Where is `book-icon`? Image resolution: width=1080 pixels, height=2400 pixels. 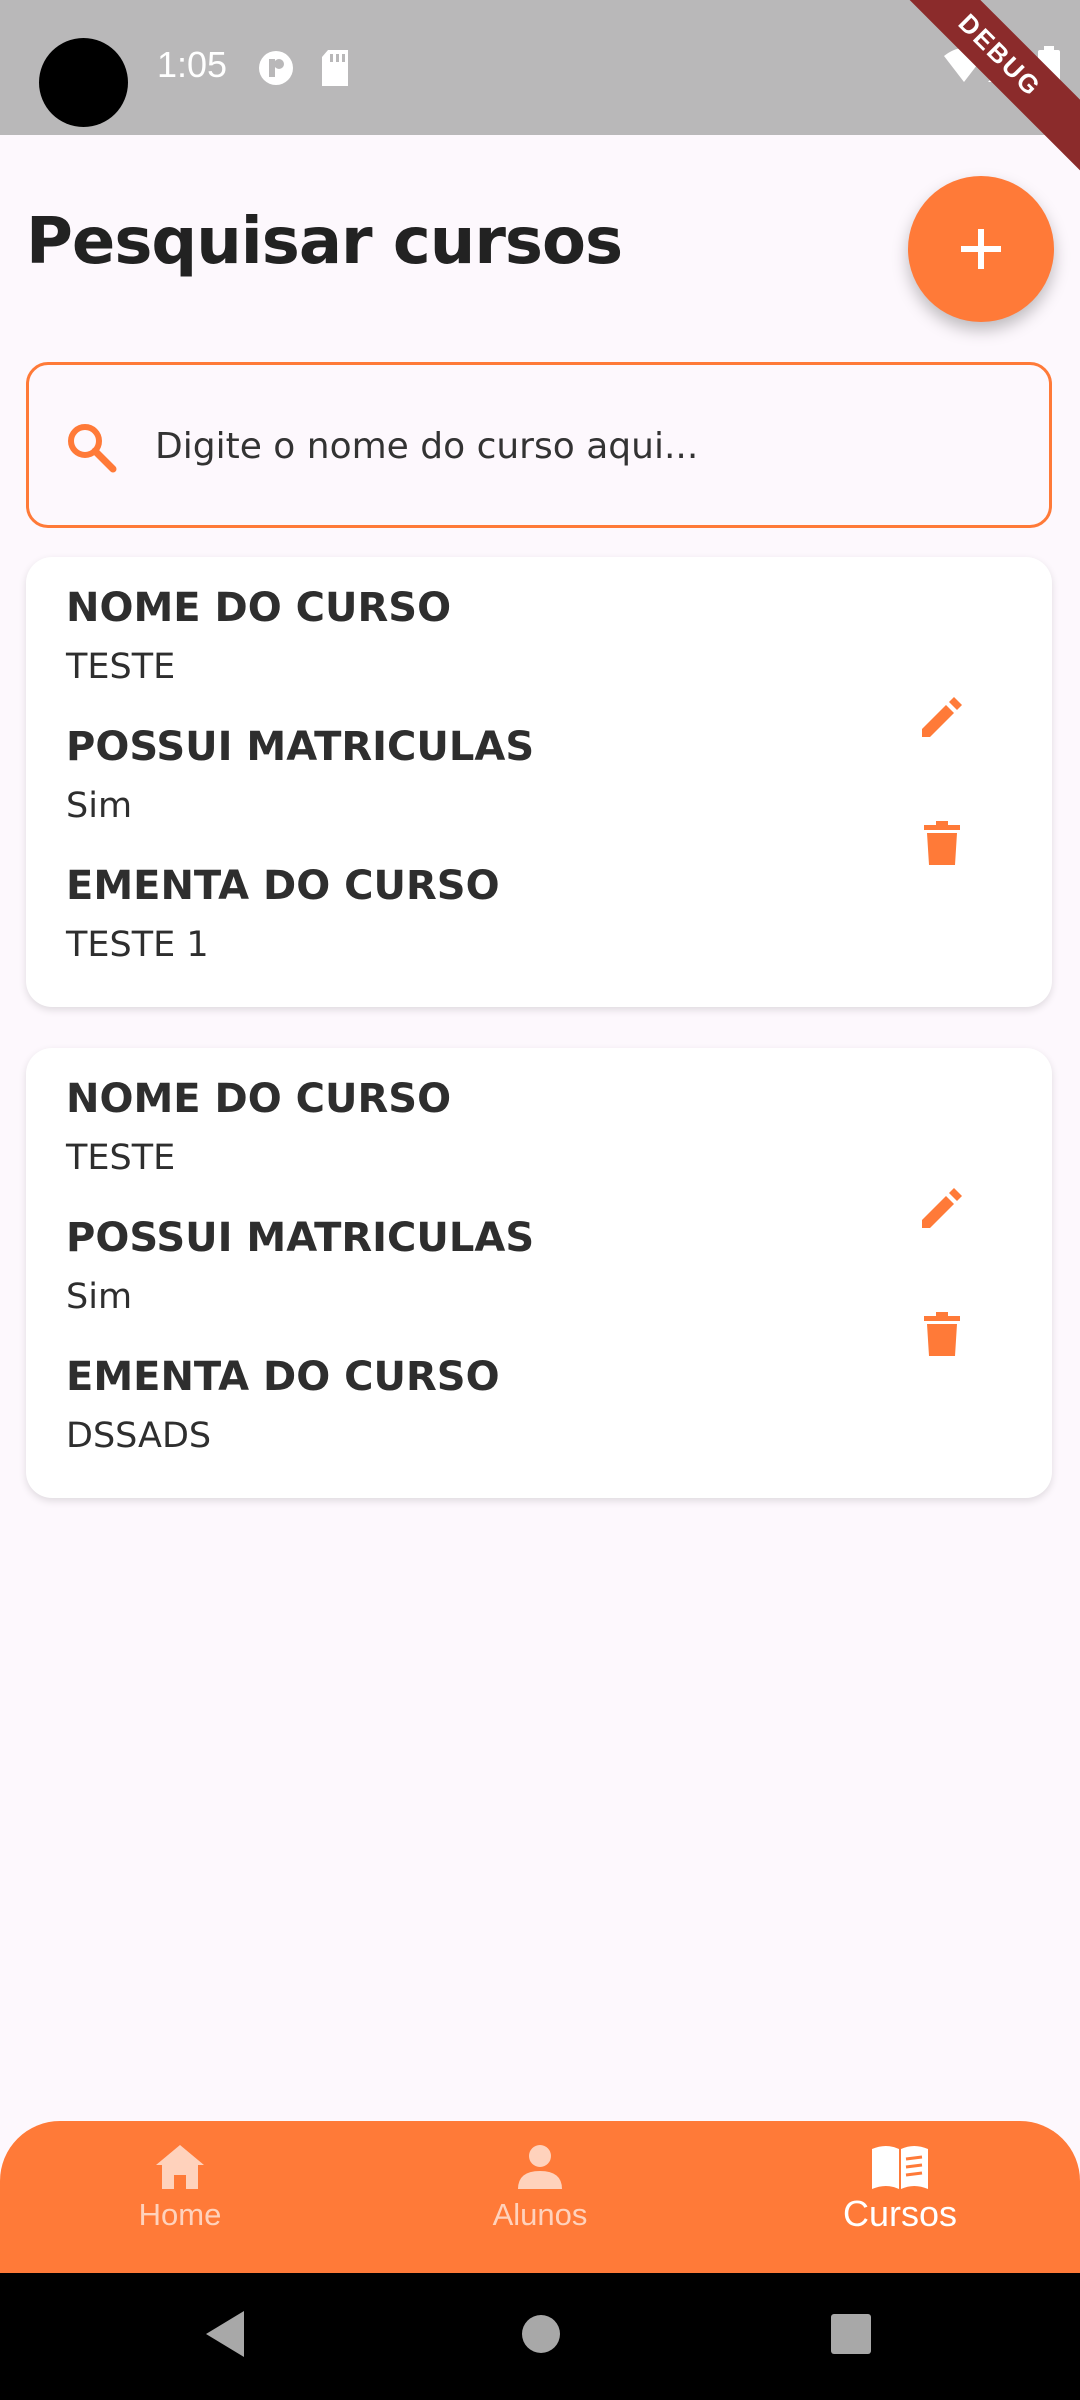 book-icon is located at coordinates (900, 2167).